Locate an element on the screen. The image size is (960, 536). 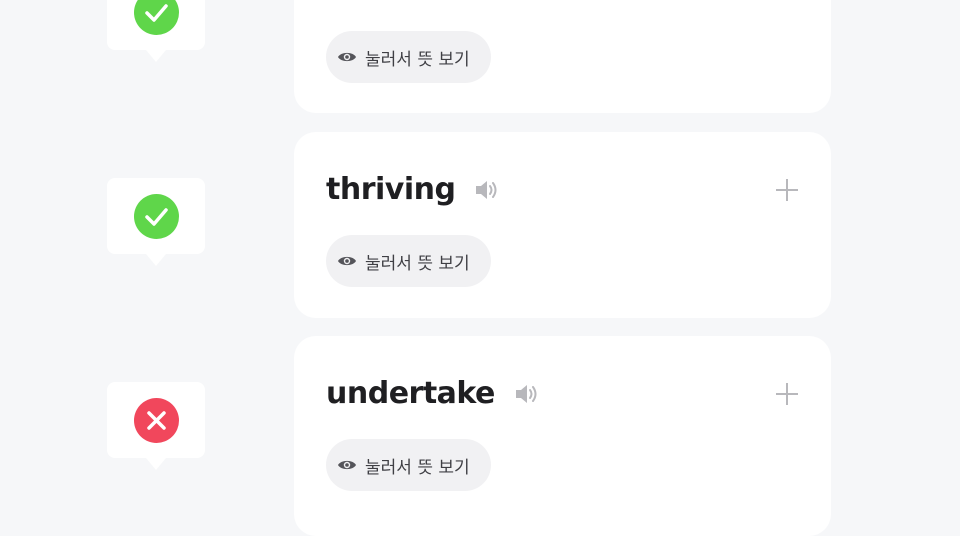
vocab-word: thriving is located at coordinates (391, 189).